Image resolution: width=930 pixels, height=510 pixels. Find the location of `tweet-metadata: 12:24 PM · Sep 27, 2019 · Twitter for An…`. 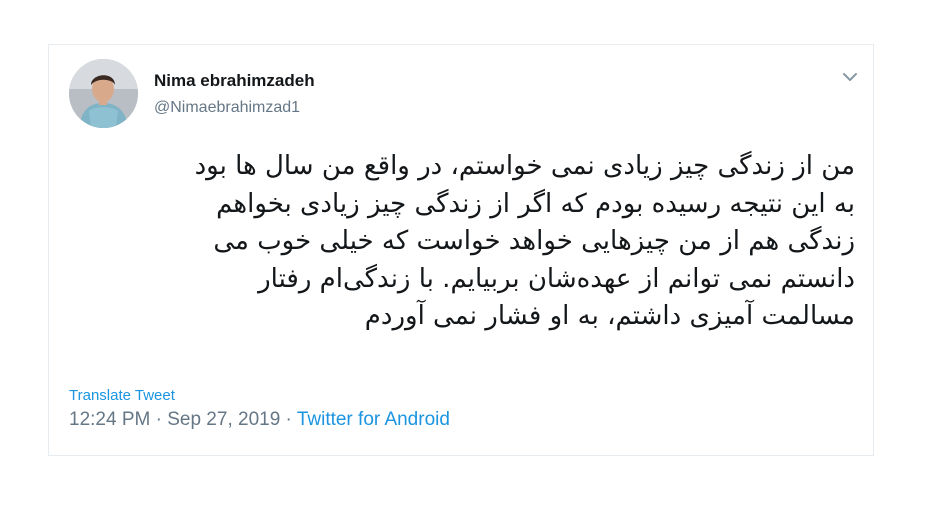

tweet-metadata: 12:24 PM · Sep 27, 2019 · Twitter for An… is located at coordinates (259, 420).